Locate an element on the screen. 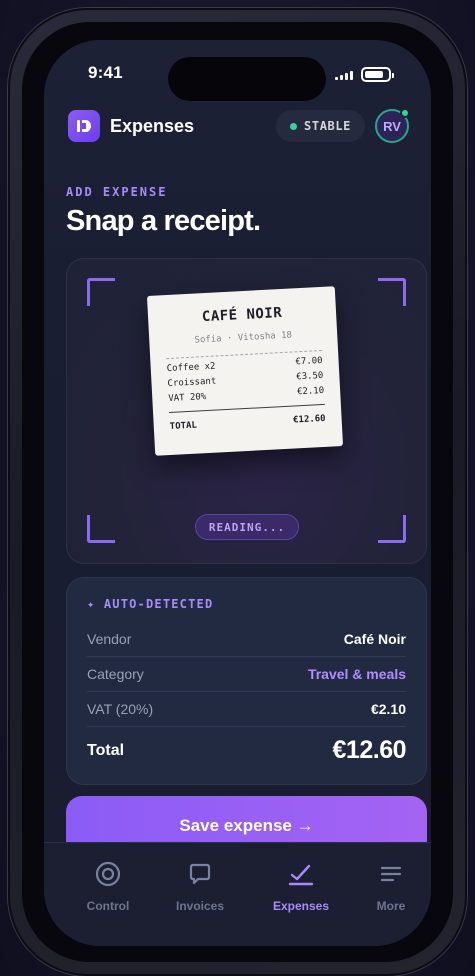  online-indicator-icon is located at coordinates (405, 113).